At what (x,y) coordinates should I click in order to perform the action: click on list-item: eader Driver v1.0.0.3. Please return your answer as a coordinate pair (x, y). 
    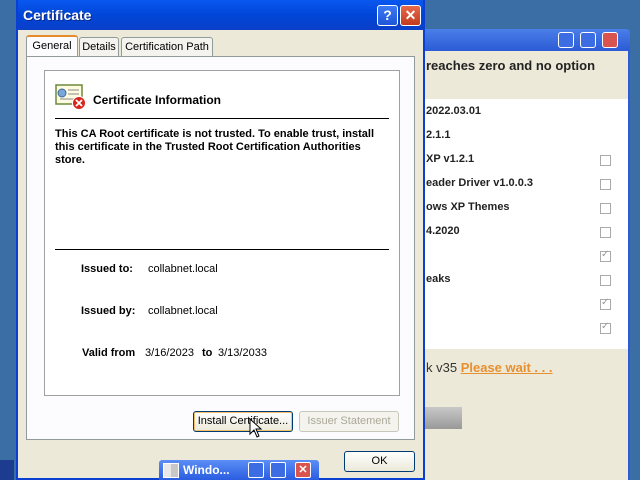
    Looking at the image, I should click on (479, 183).